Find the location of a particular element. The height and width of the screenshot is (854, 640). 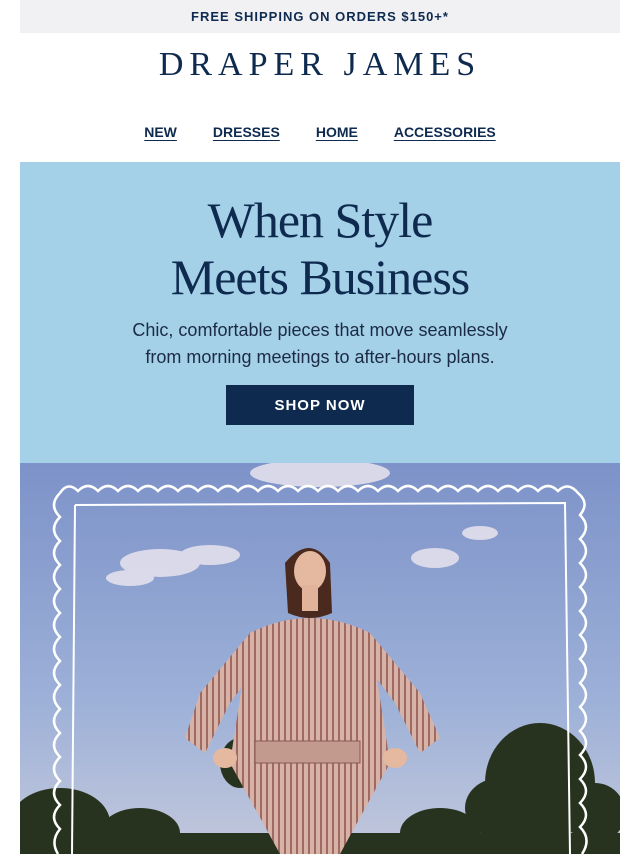

nav-item-dresses: DRESSES is located at coordinates (246, 132).